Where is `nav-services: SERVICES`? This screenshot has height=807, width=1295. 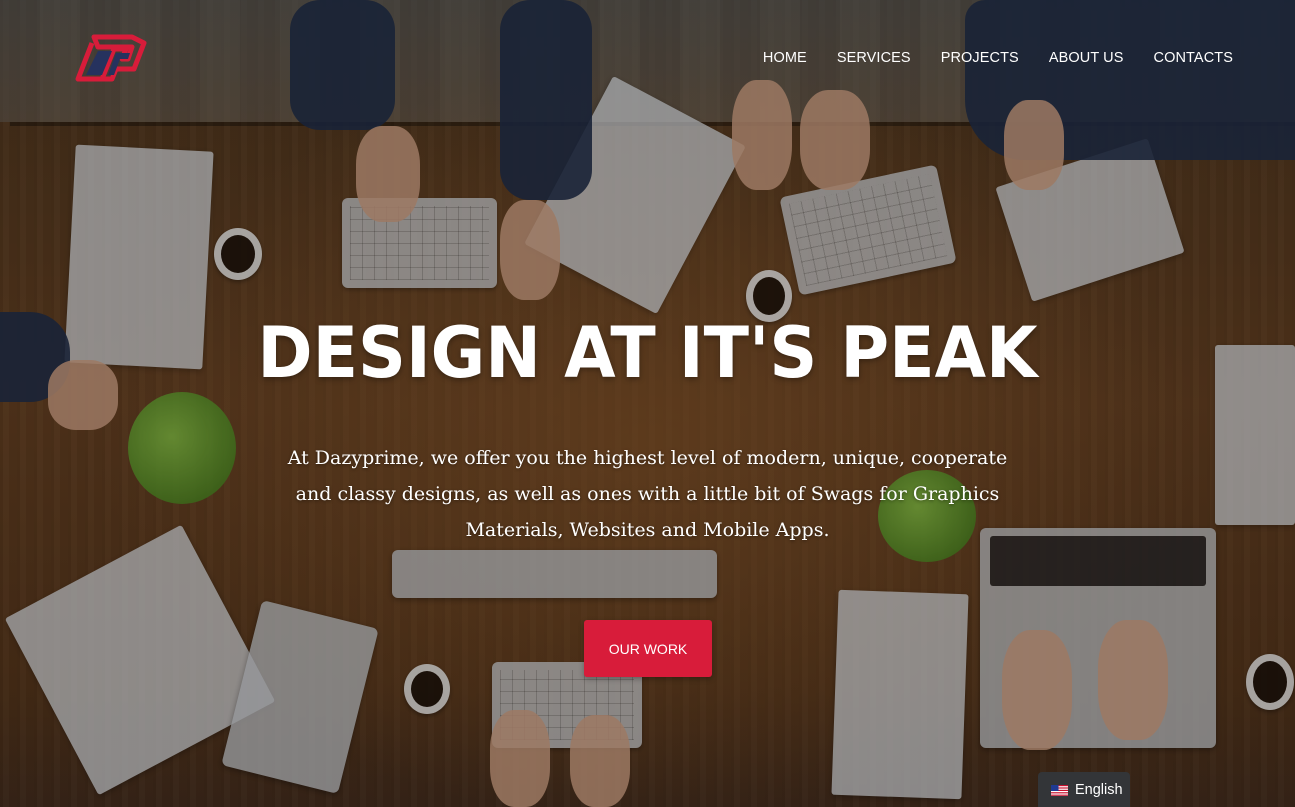
nav-services: SERVICES is located at coordinates (874, 58).